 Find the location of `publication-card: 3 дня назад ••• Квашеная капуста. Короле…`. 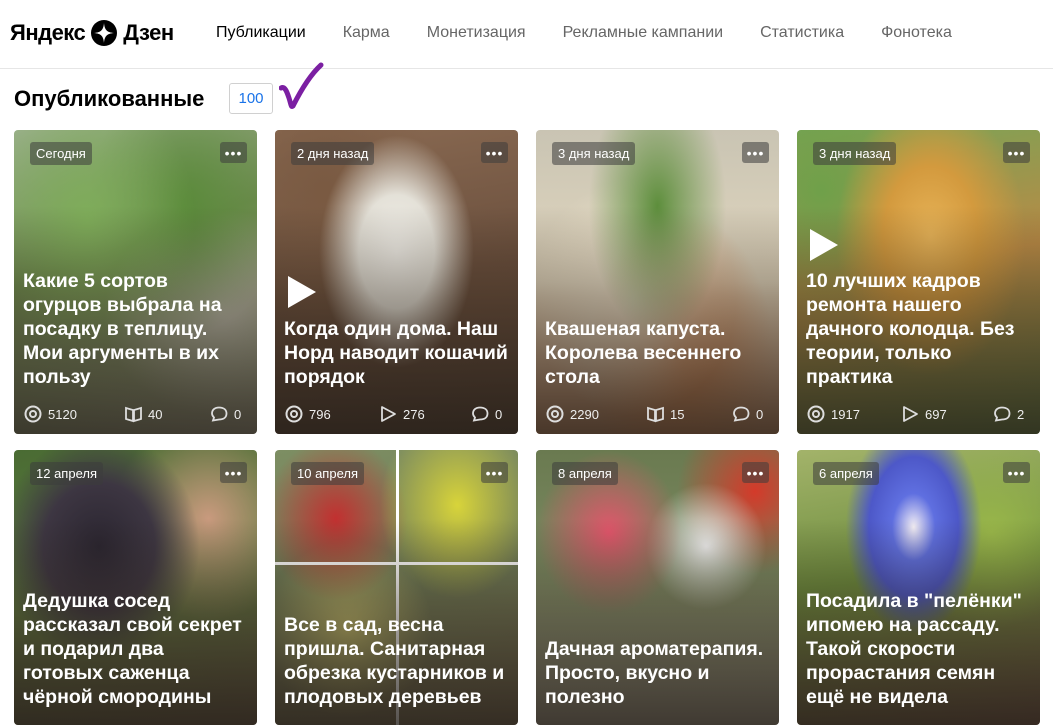

publication-card: 3 дня назад ••• Квашеная капуста. Короле… is located at coordinates (657, 282).